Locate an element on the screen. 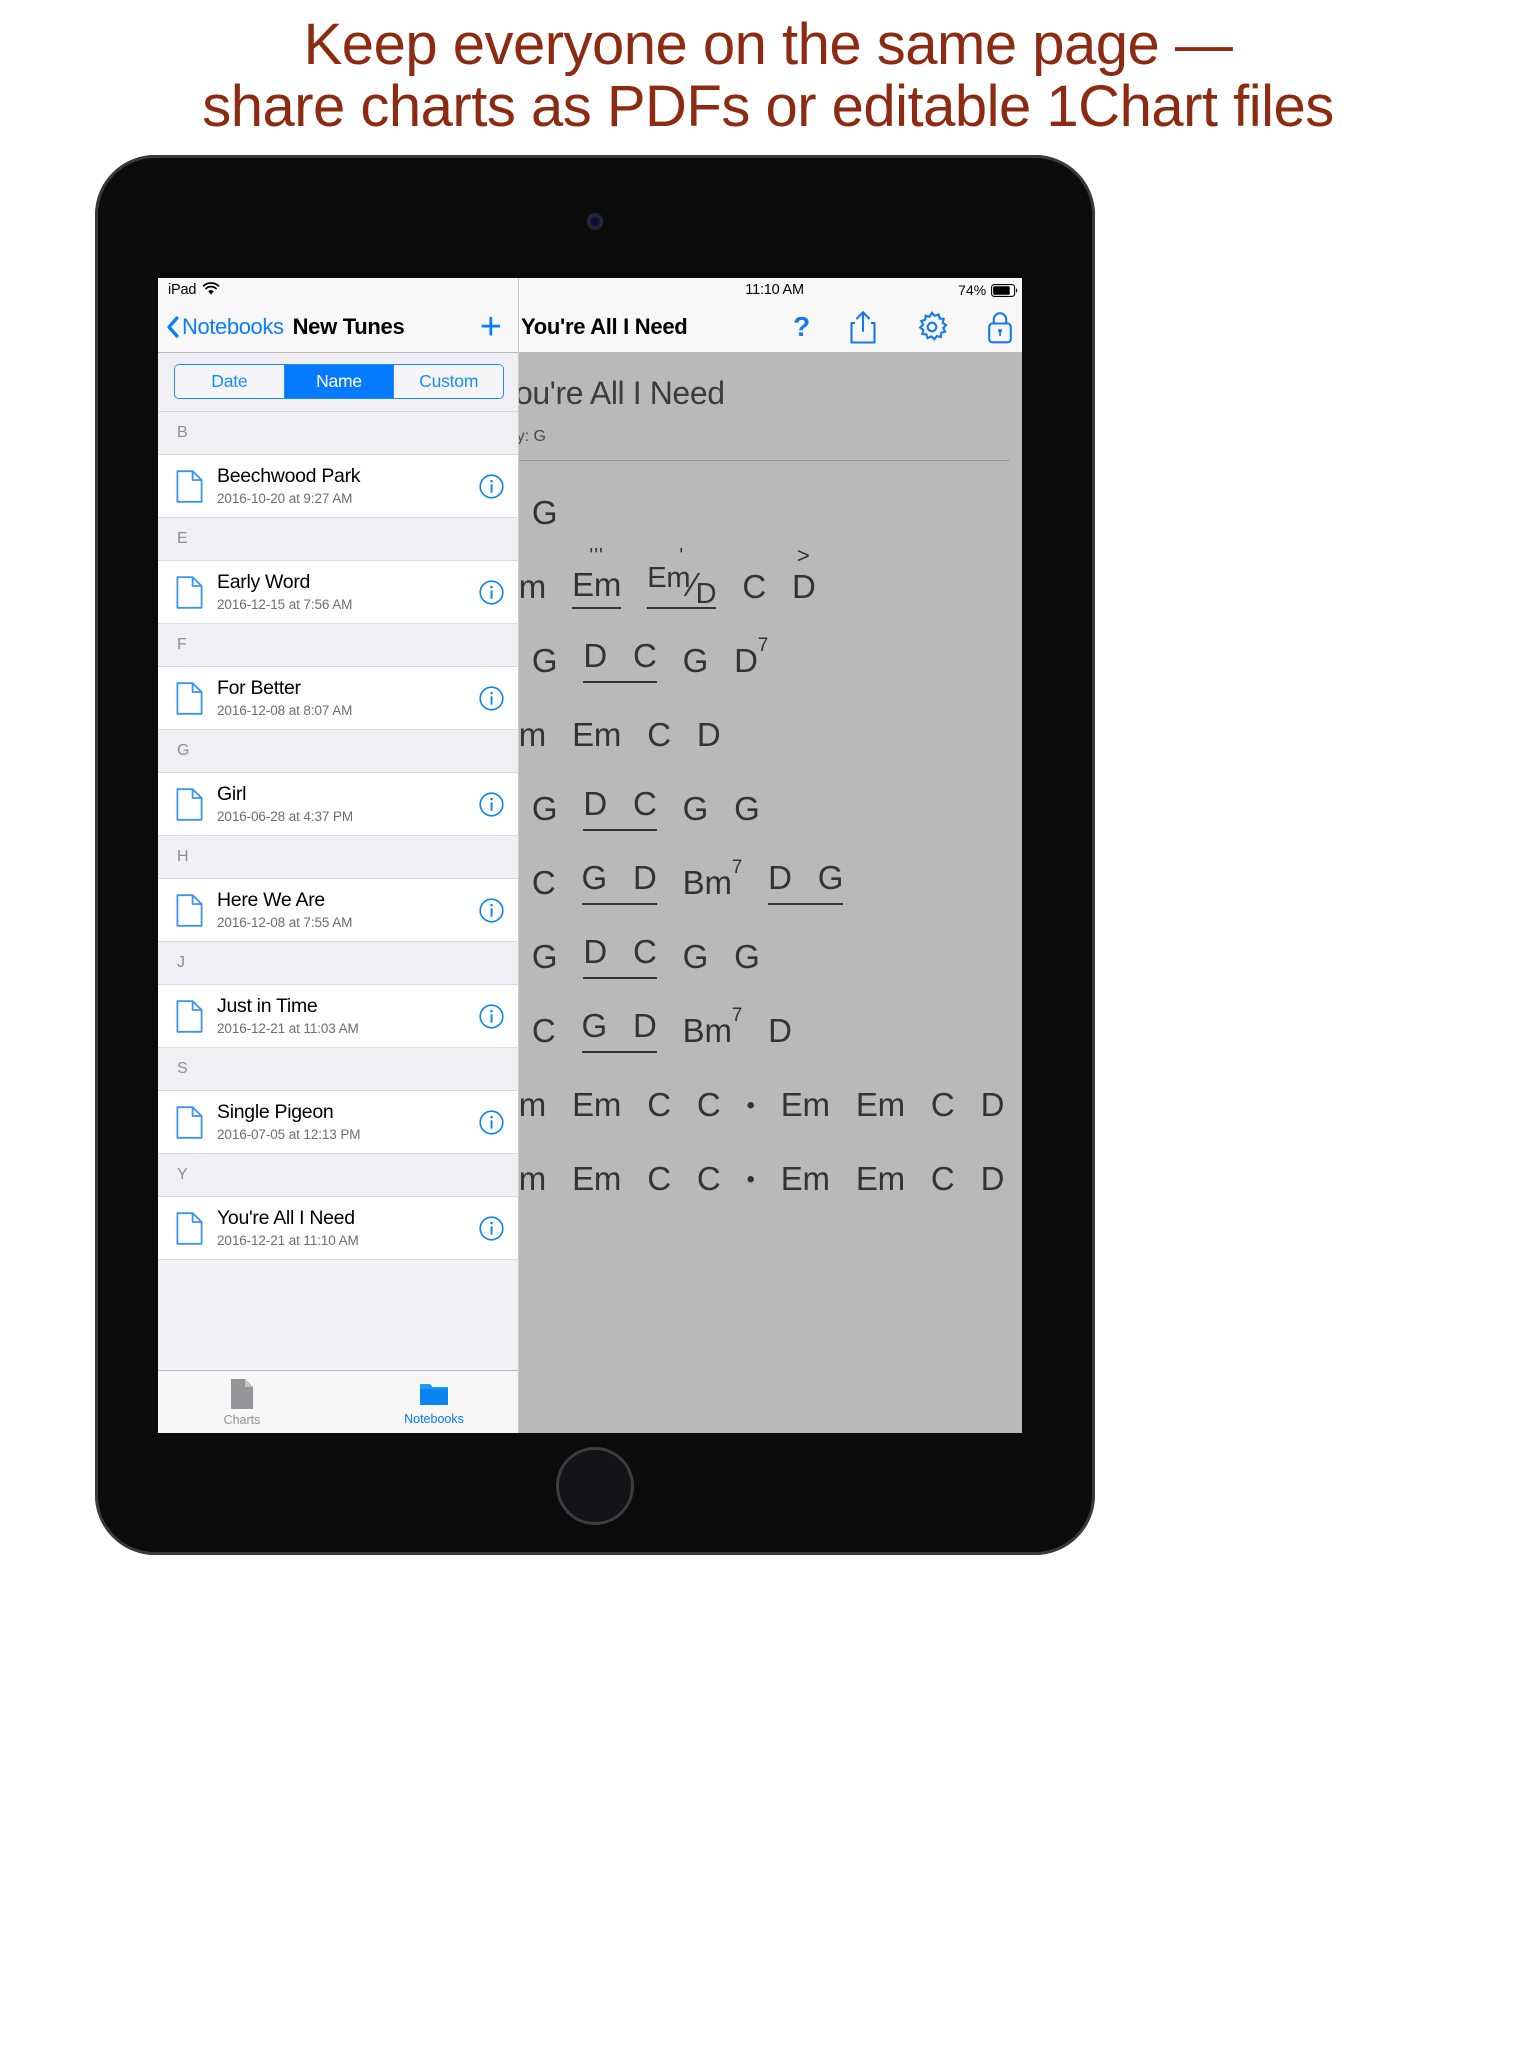  tab-notebooks: Notebooks is located at coordinates (434, 1402).